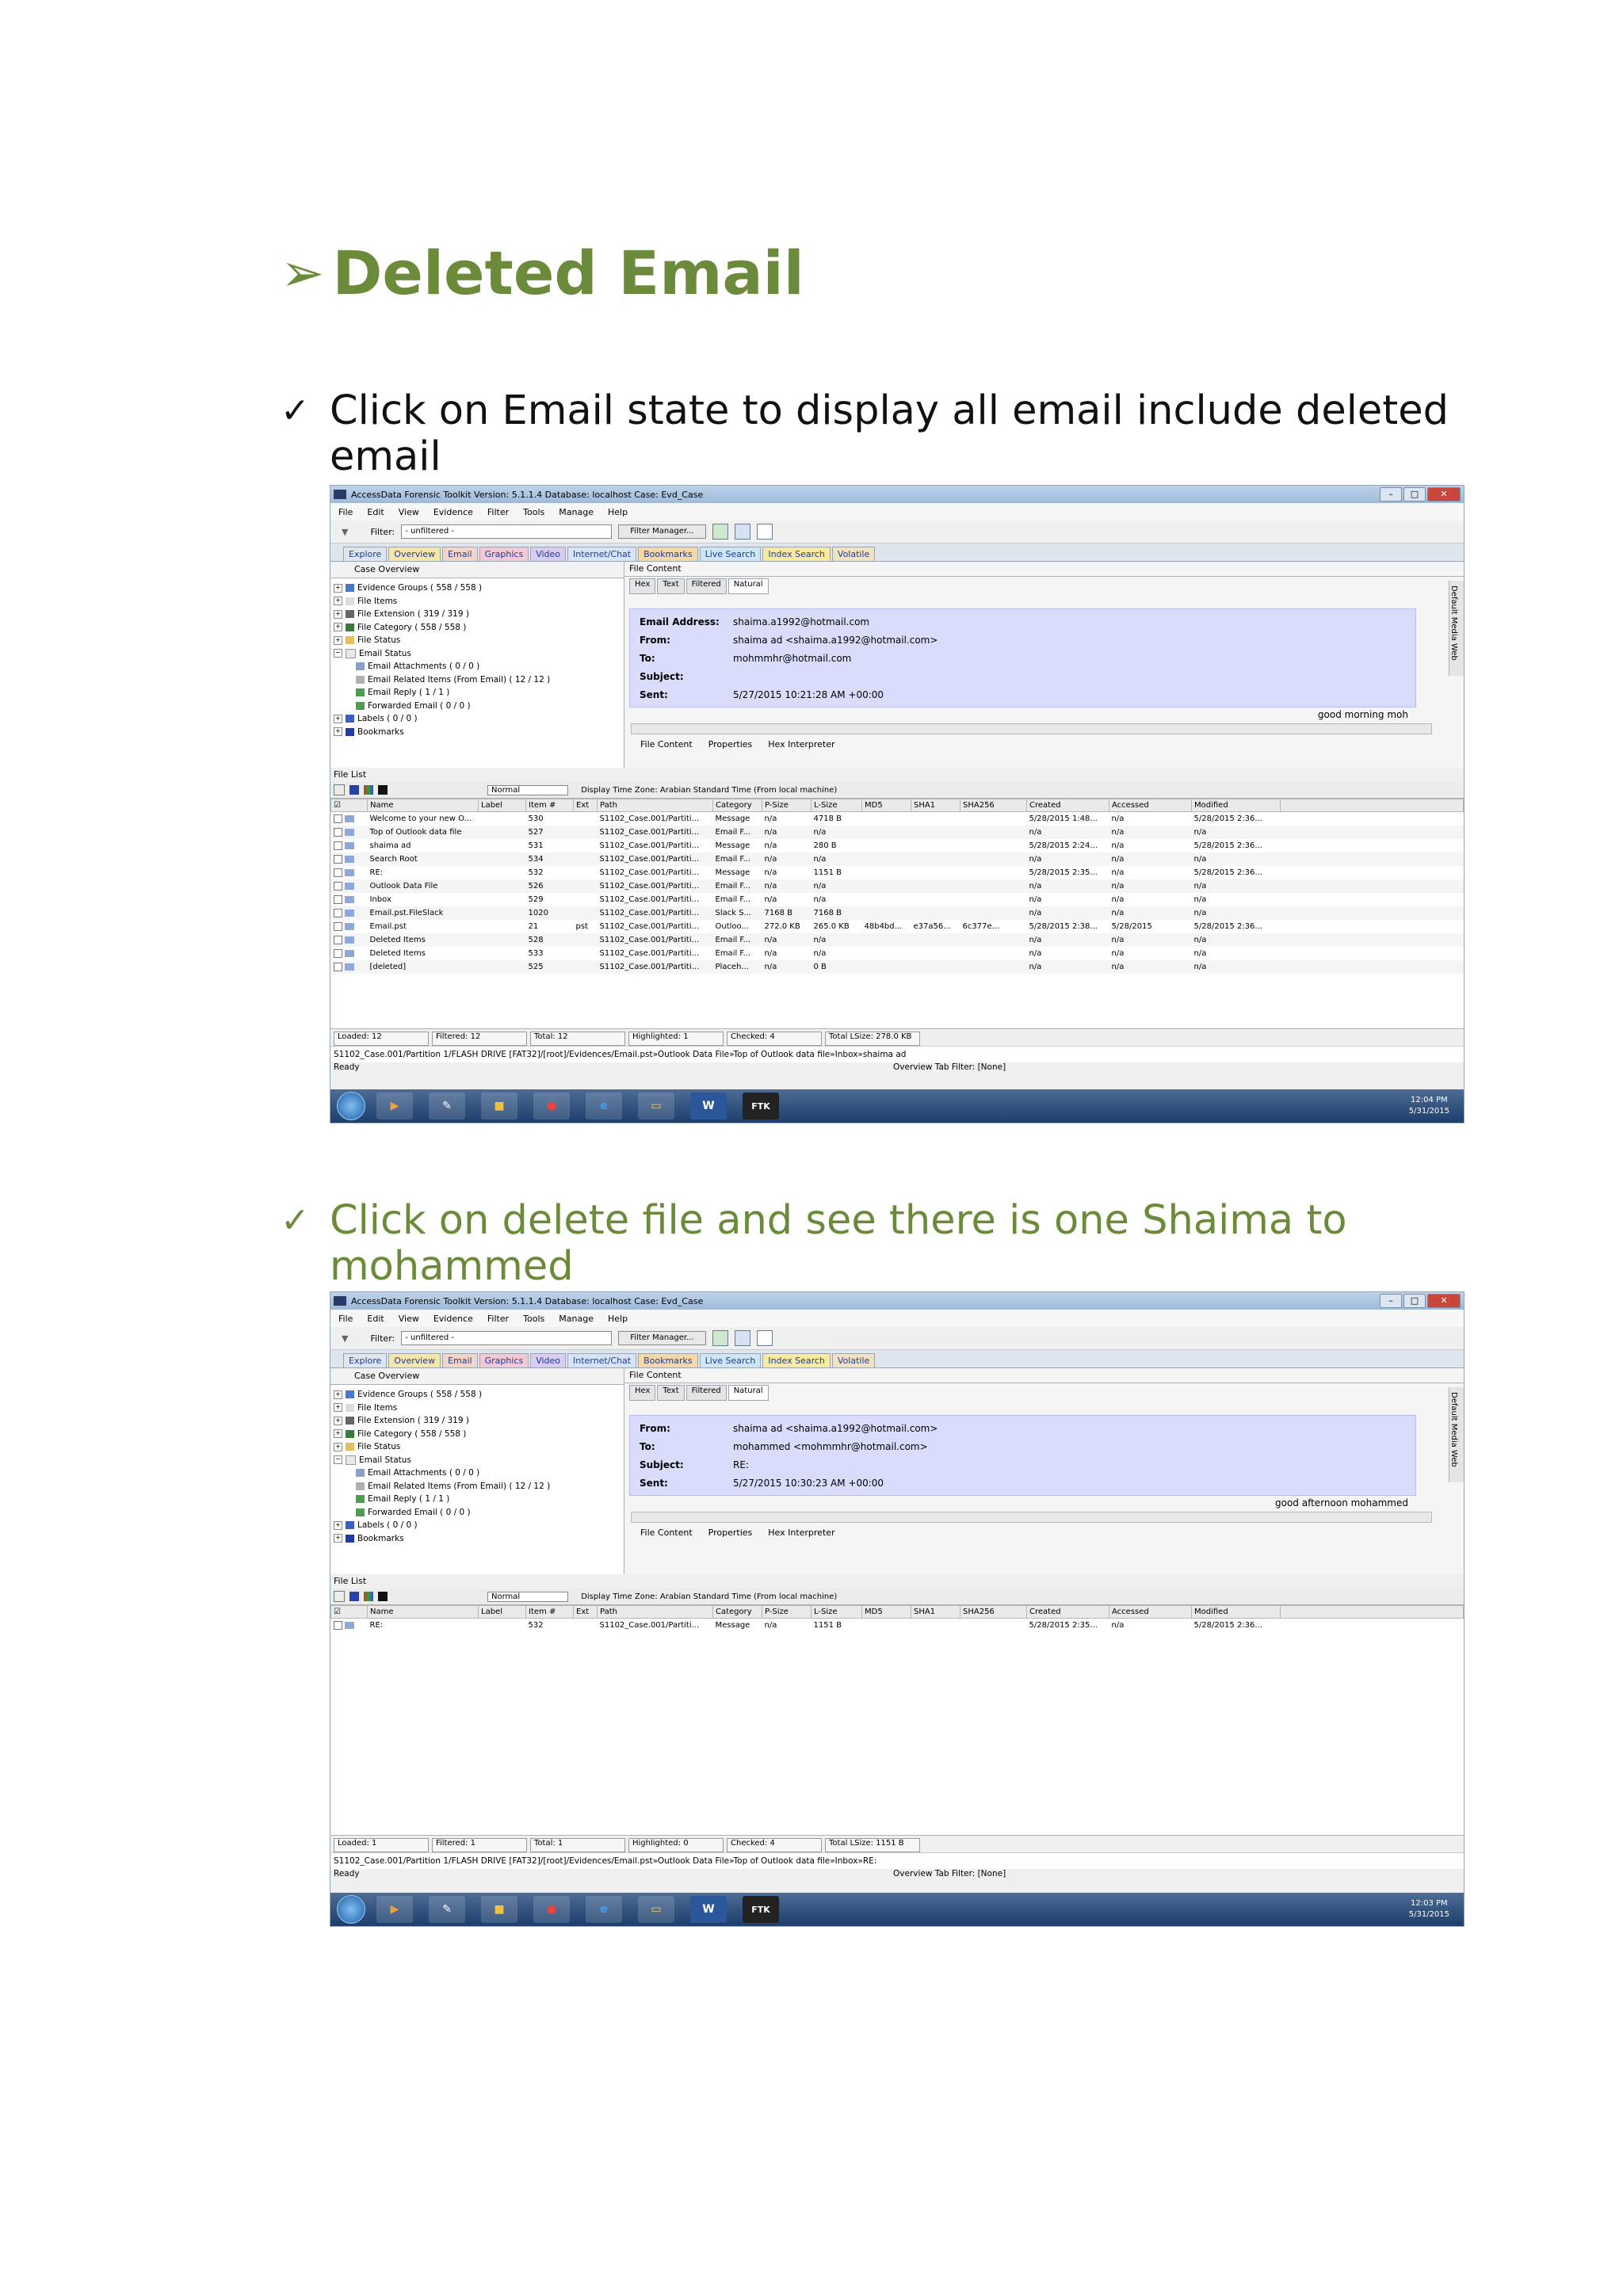 Image resolution: width=1623 pixels, height=2296 pixels. What do you see at coordinates (477, 570) in the screenshot?
I see `case-overview-tab: Case Overview` at bounding box center [477, 570].